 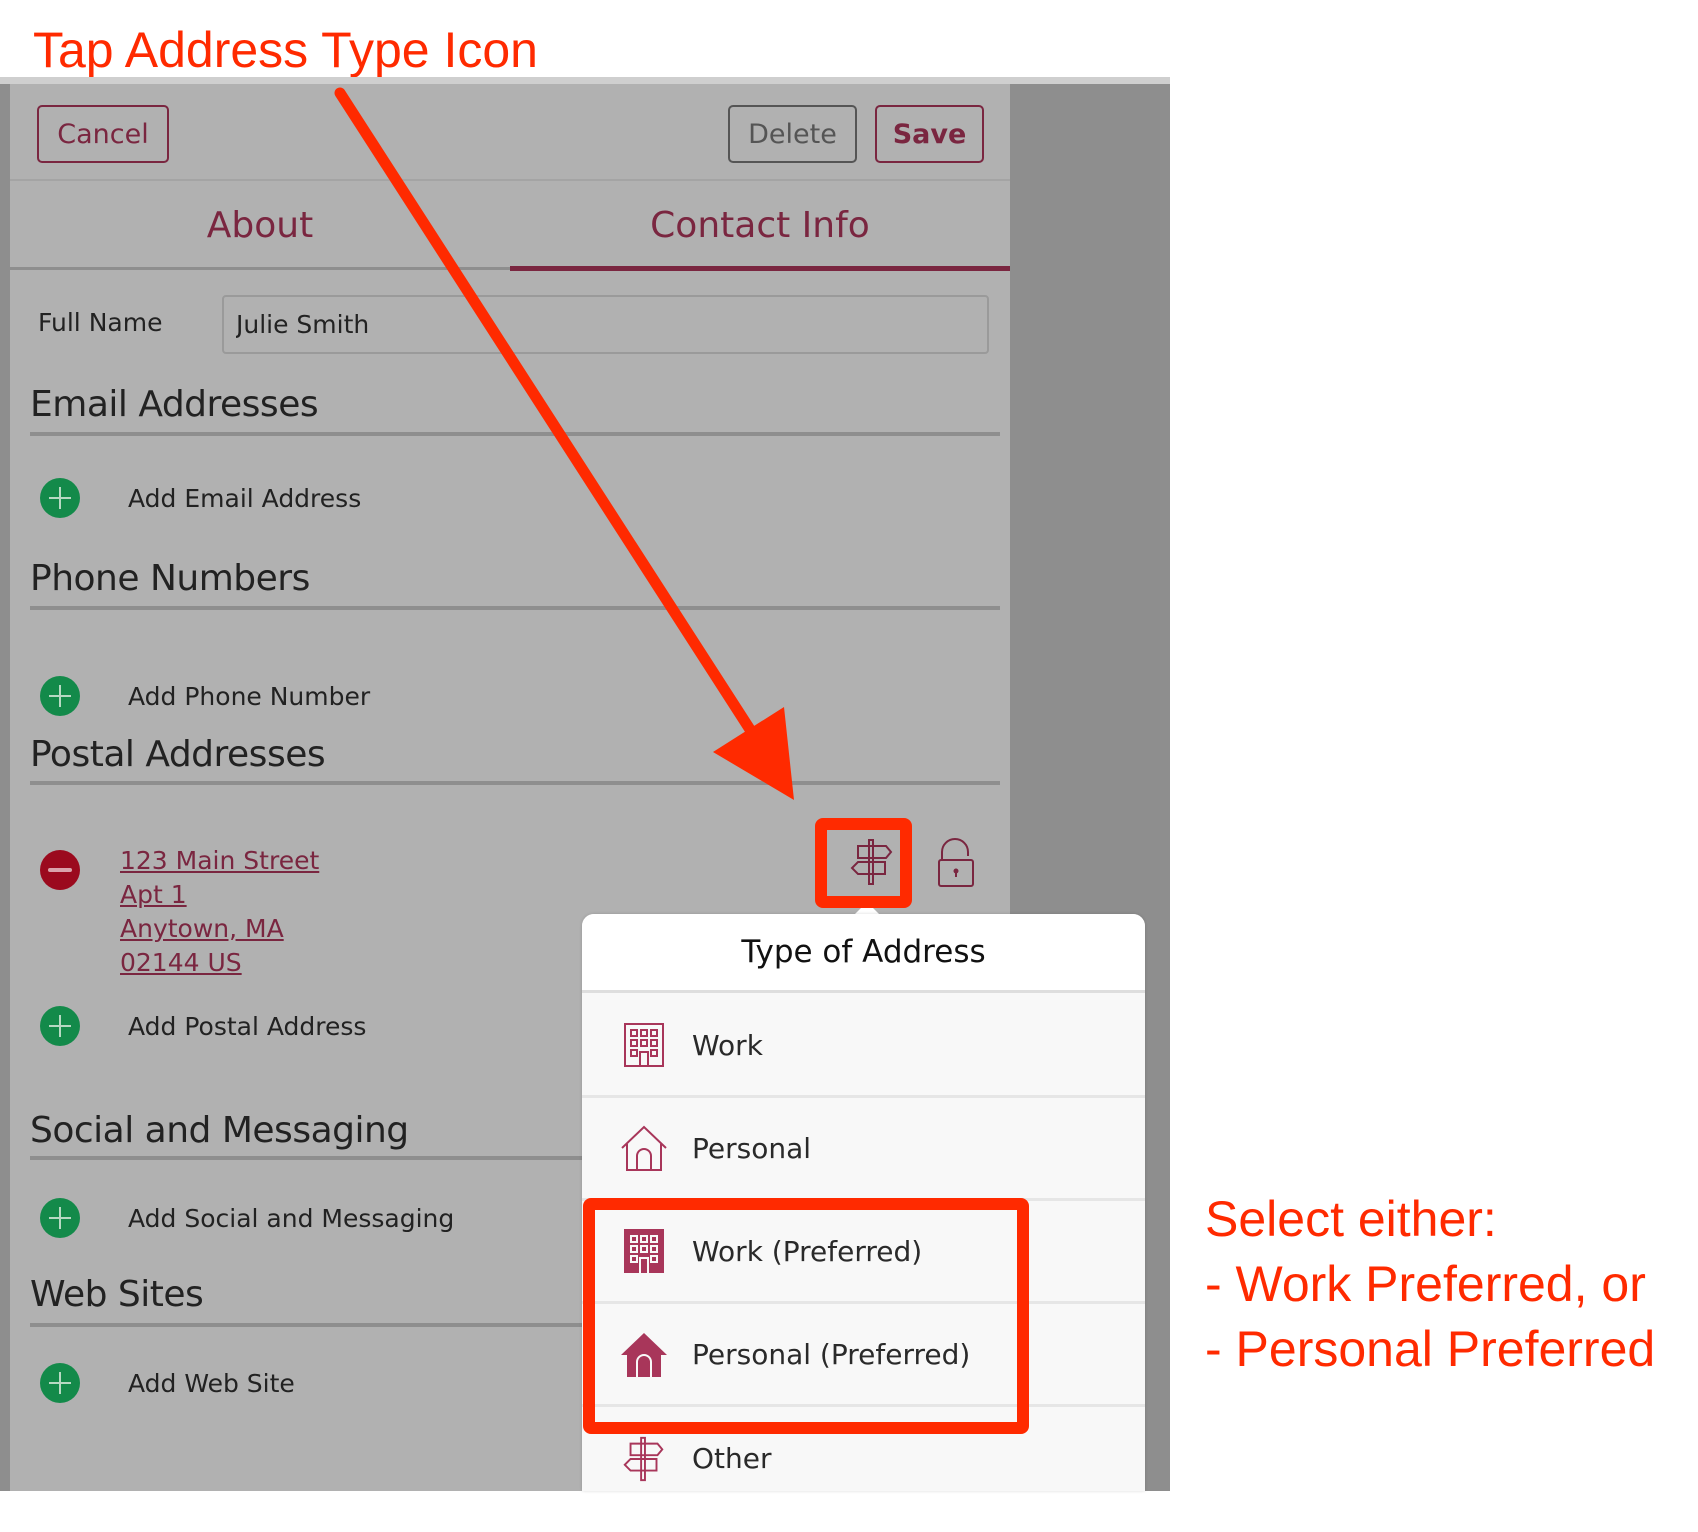 I want to click on option-work-preferred: Work (Preferred), so click(x=863, y=1252).